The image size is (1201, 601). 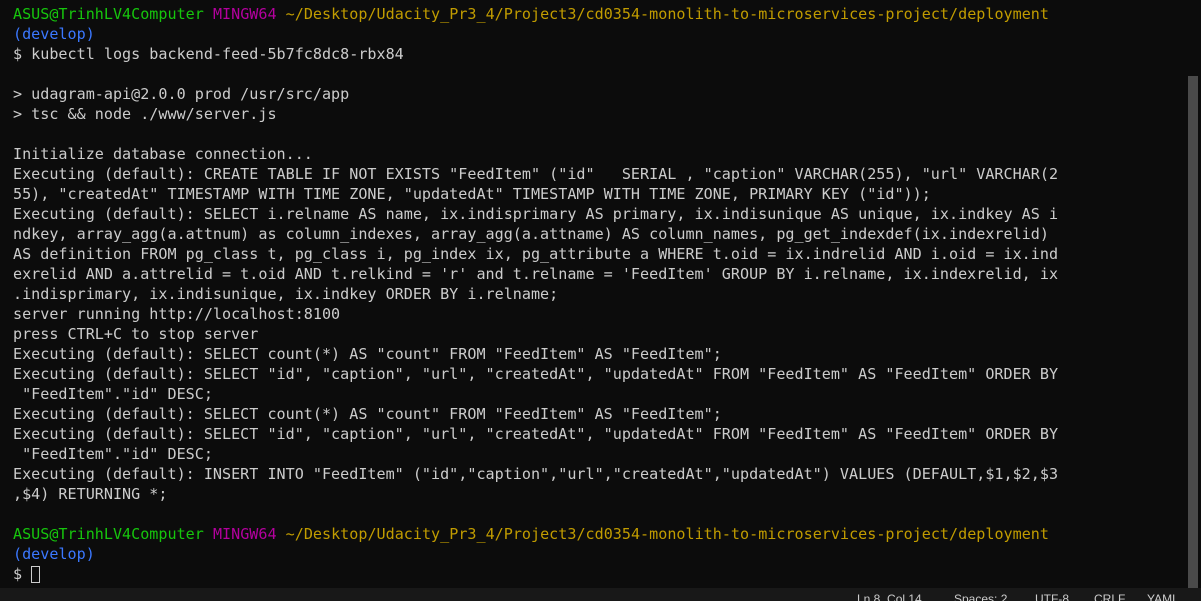 What do you see at coordinates (889, 596) in the screenshot?
I see `cursor-position-status: Ln 8, Col 14` at bounding box center [889, 596].